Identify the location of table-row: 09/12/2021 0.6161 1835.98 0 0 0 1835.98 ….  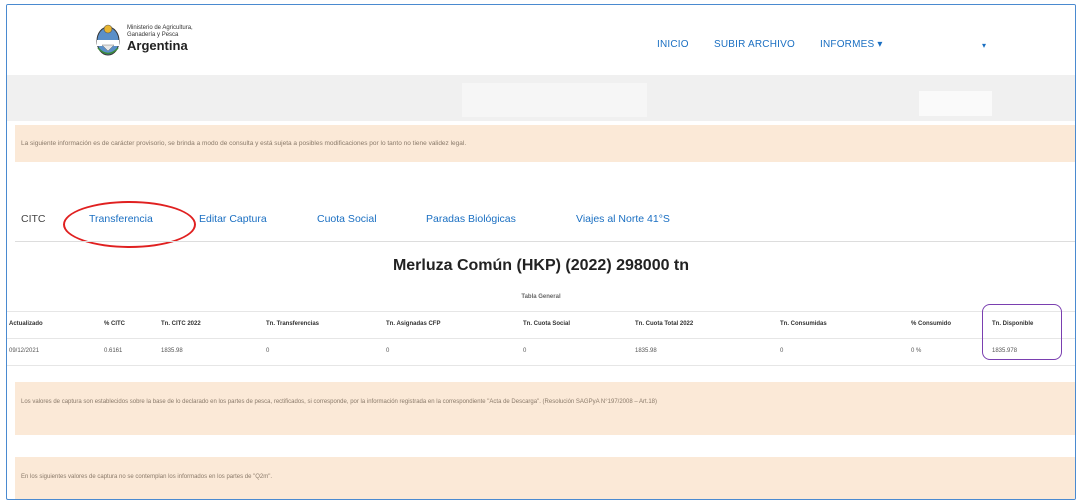
(541, 352).